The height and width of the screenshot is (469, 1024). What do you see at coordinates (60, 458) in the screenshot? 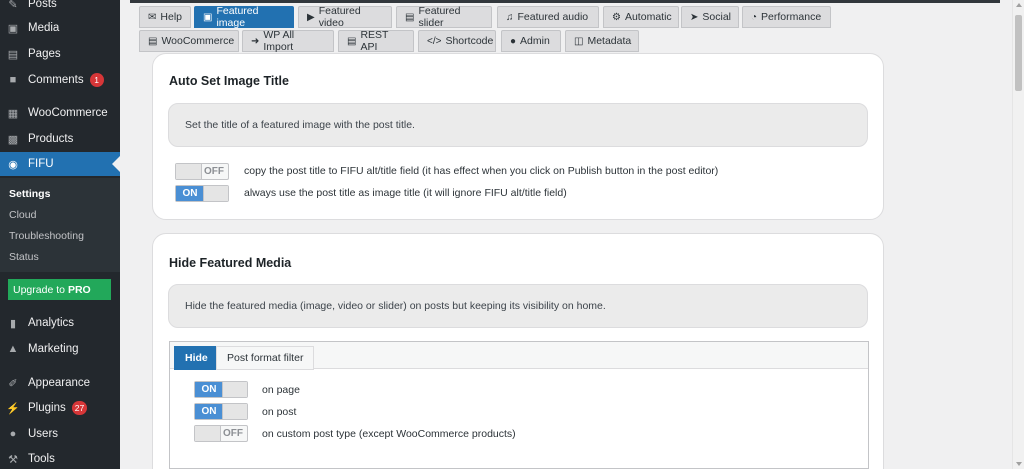
I see `menu-item-tools: ⚒ Tools` at bounding box center [60, 458].